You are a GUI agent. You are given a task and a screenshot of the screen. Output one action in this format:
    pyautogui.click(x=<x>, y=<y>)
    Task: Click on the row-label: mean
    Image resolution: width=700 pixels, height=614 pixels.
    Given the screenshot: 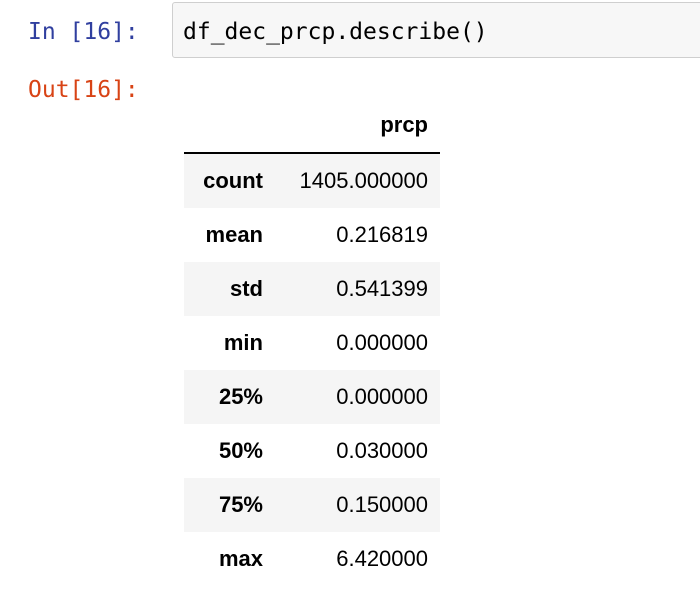 What is the action you would take?
    pyautogui.click(x=234, y=234)
    